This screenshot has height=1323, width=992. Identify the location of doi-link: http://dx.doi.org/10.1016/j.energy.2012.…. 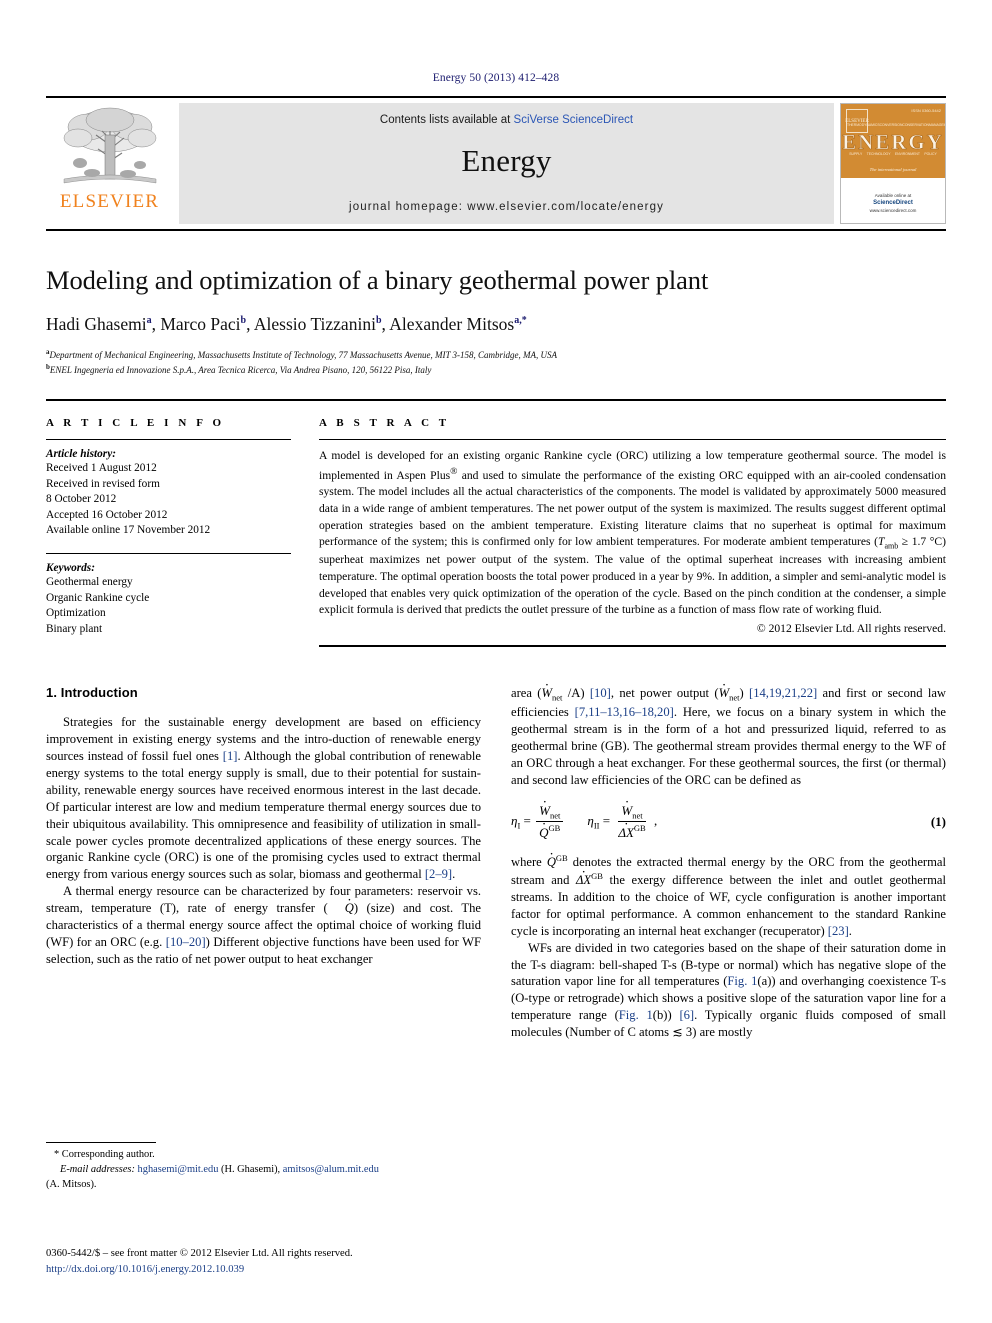
(266, 1270).